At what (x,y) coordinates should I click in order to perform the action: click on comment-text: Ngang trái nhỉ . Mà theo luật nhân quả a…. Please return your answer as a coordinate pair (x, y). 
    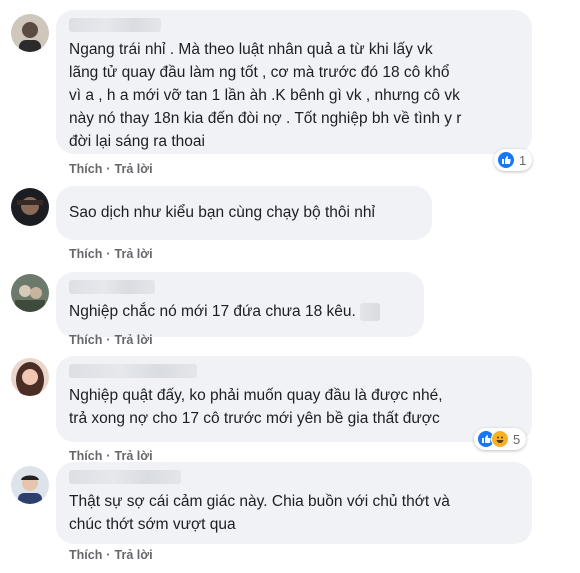
    Looking at the image, I should click on (265, 95).